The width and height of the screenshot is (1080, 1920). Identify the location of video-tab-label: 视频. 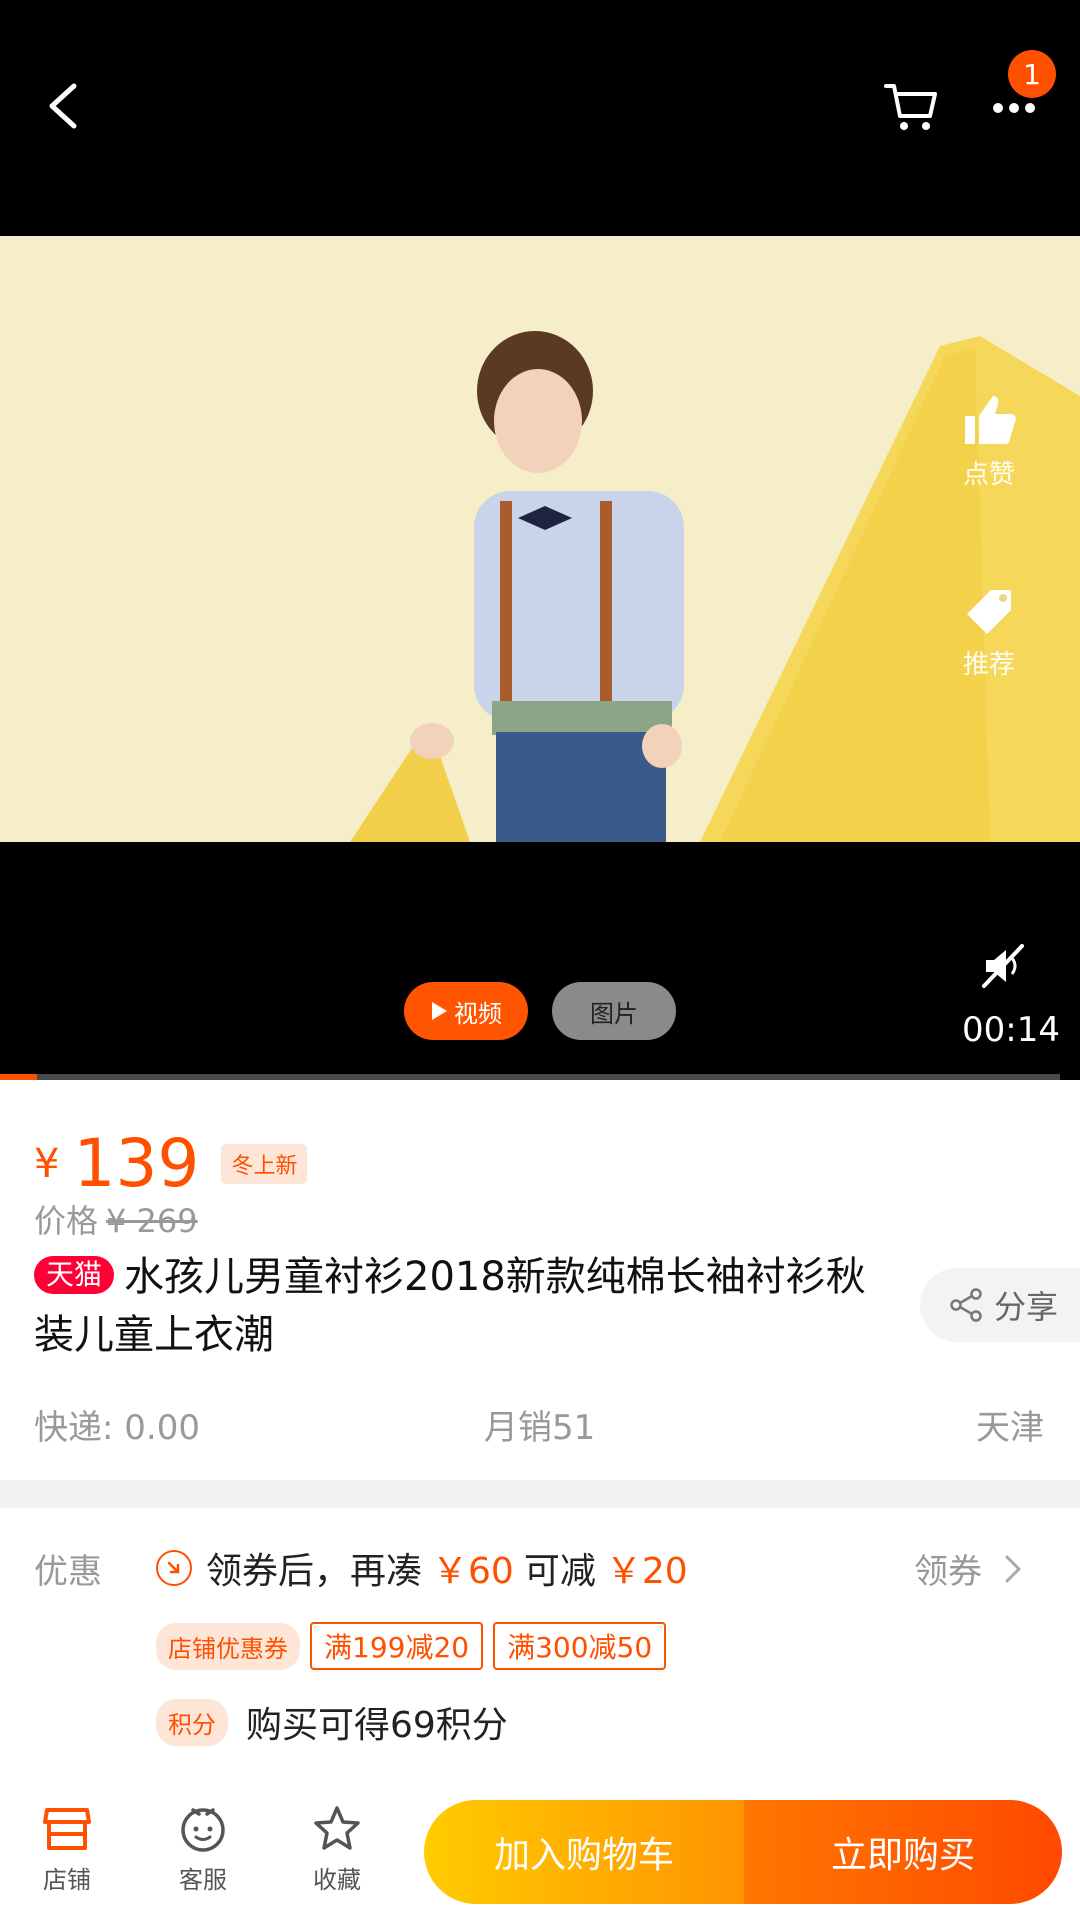
(478, 1013).